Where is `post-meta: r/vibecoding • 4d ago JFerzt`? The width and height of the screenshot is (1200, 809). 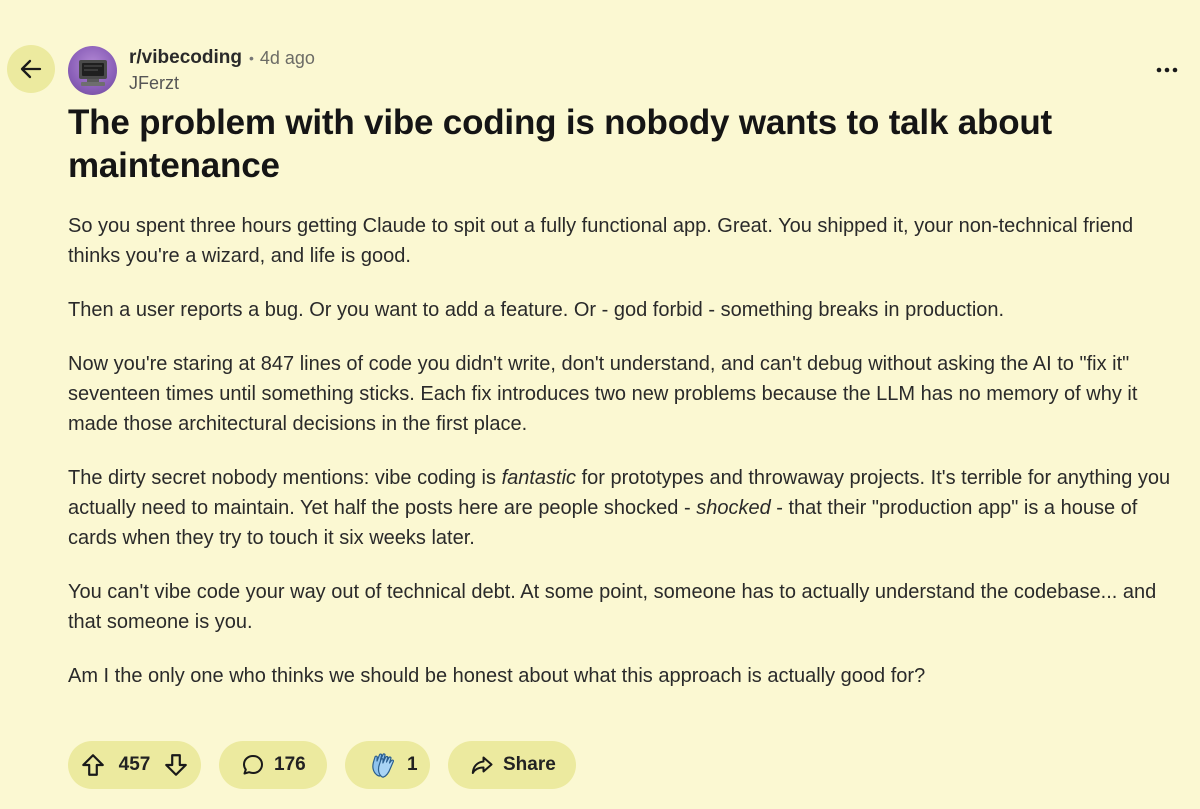
post-meta: r/vibecoding • 4d ago JFerzt is located at coordinates (222, 70).